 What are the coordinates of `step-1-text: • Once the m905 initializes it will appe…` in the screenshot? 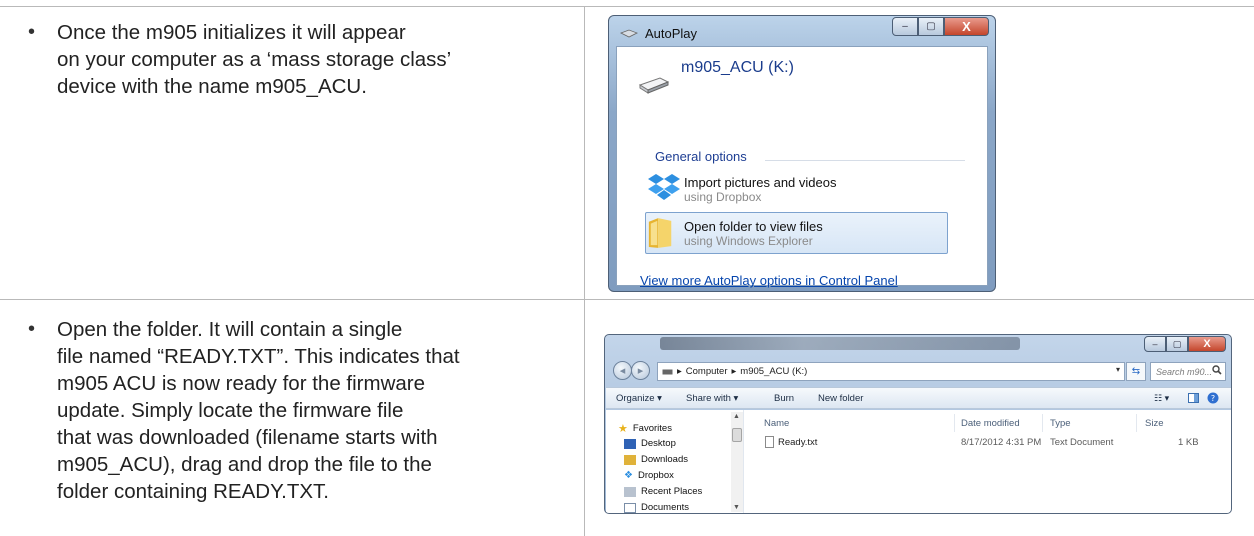 It's located at (239, 59).